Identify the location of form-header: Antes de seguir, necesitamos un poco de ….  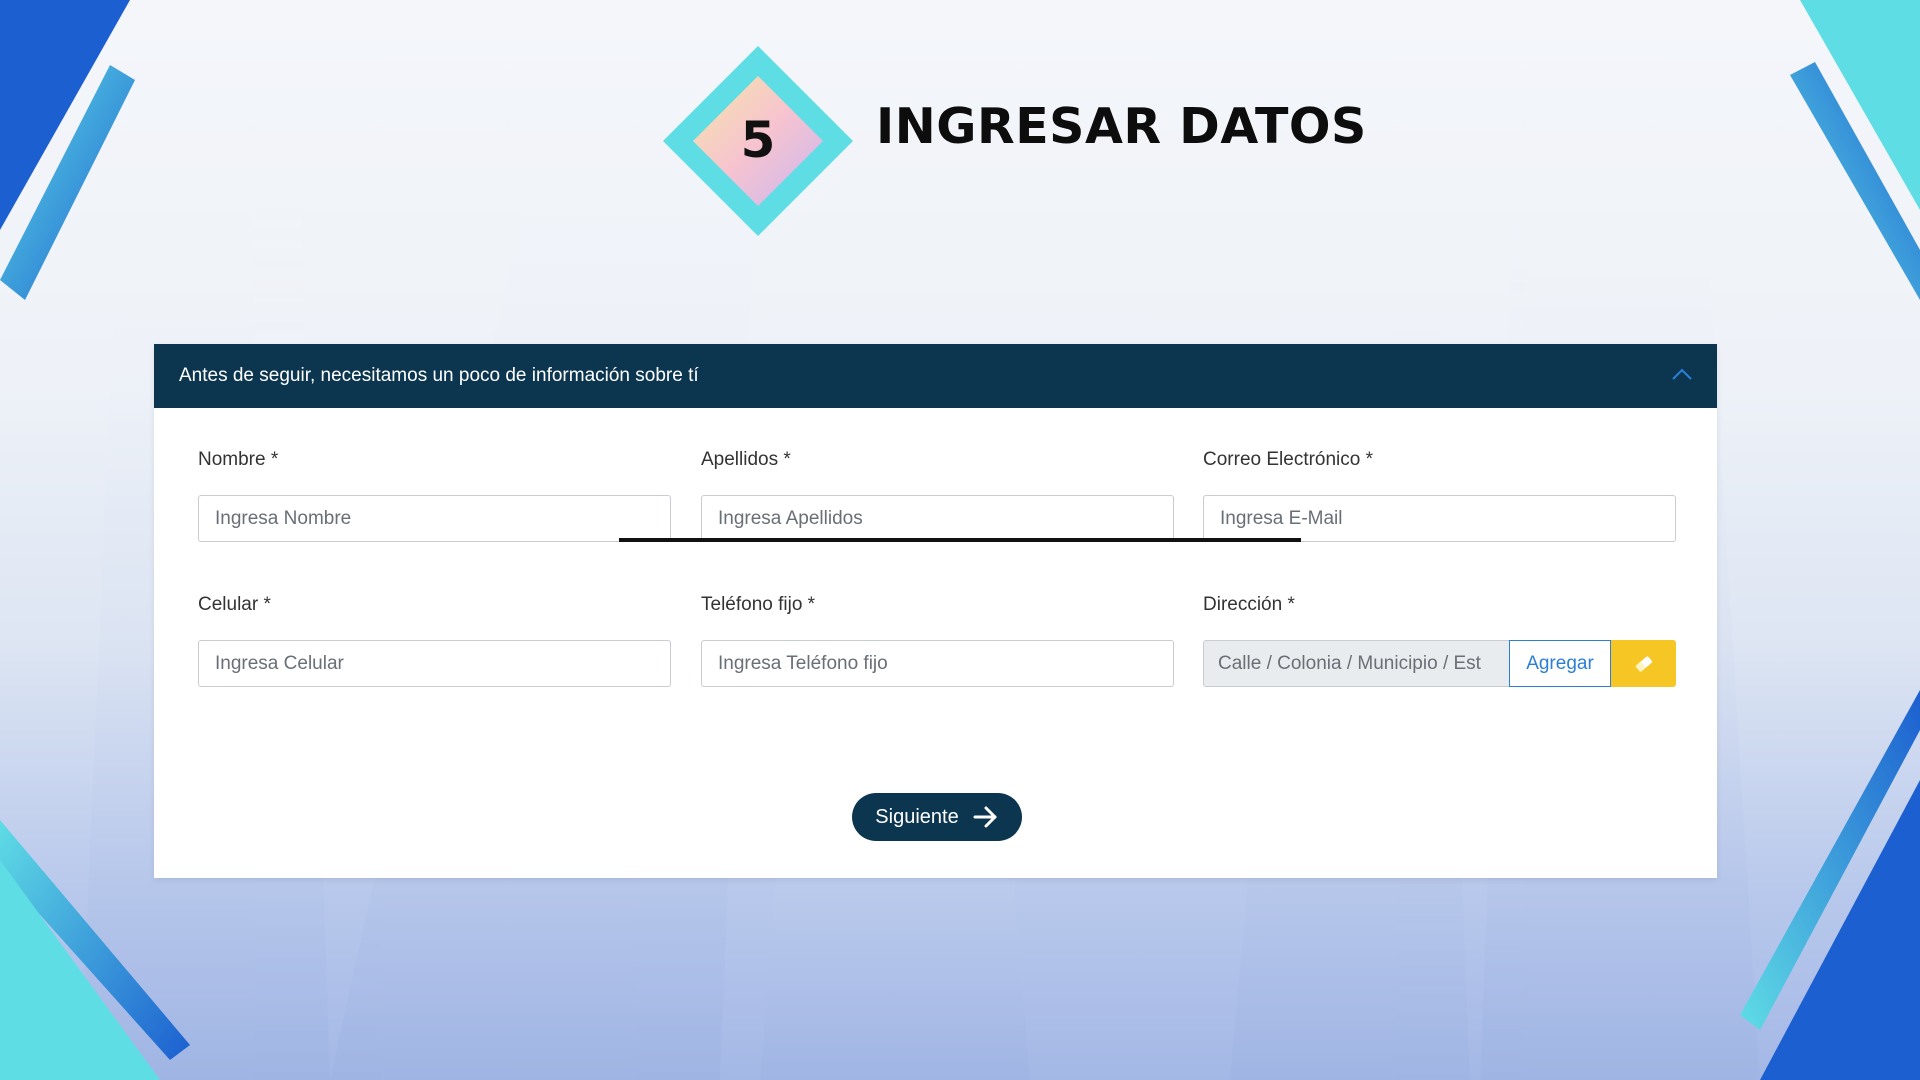
(935, 376).